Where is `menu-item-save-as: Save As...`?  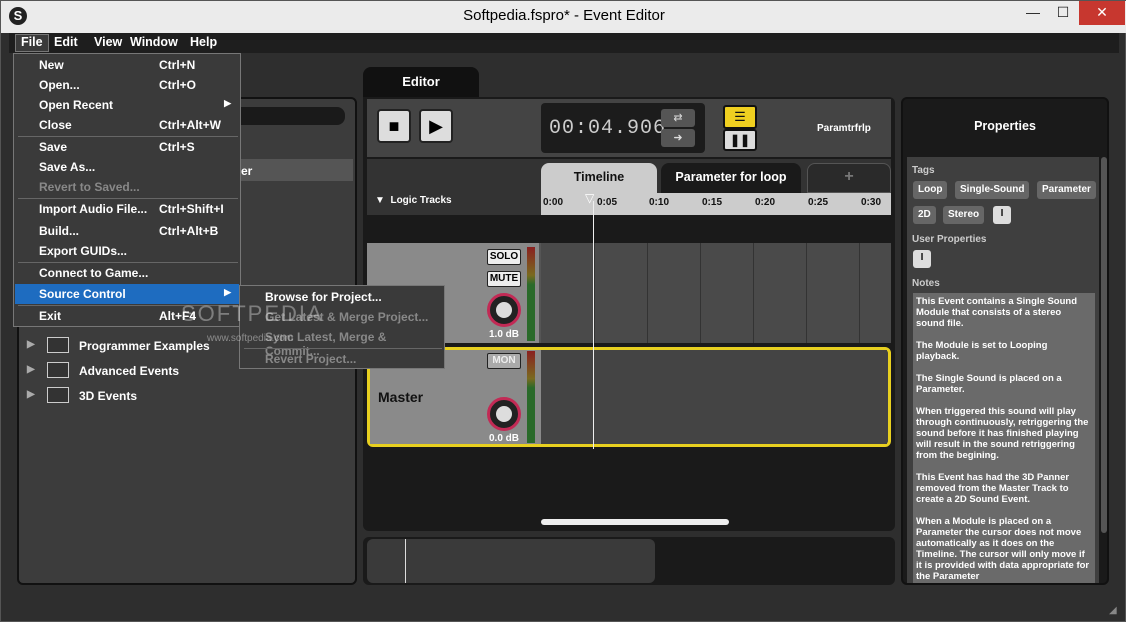 menu-item-save-as: Save As... is located at coordinates (127, 167).